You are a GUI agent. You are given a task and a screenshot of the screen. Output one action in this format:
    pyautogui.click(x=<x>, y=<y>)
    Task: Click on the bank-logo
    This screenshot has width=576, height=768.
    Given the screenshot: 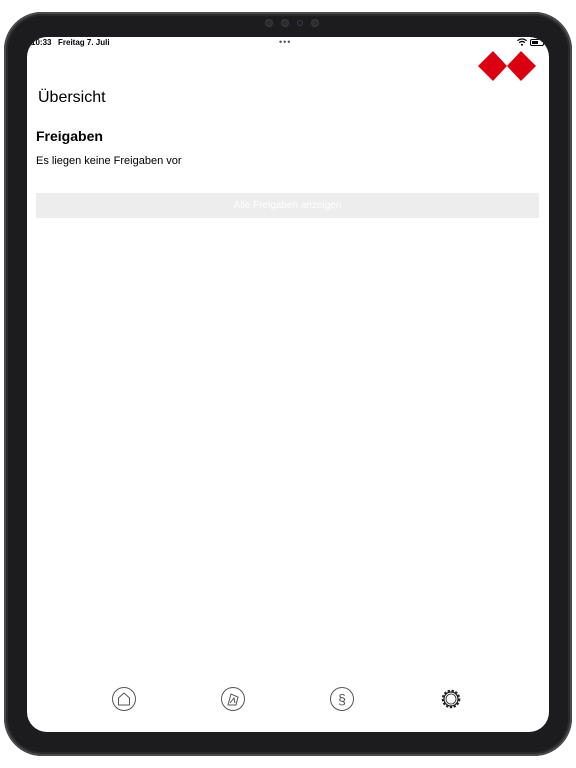 What is the action you would take?
    pyautogui.click(x=507, y=66)
    